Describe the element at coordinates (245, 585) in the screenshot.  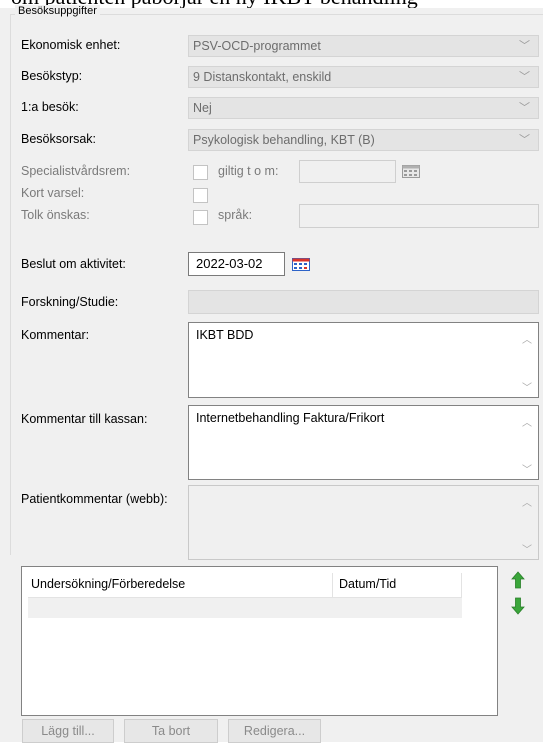
I see `table-header: Undersökning/Förberedelse Datum/Tid` at that location.